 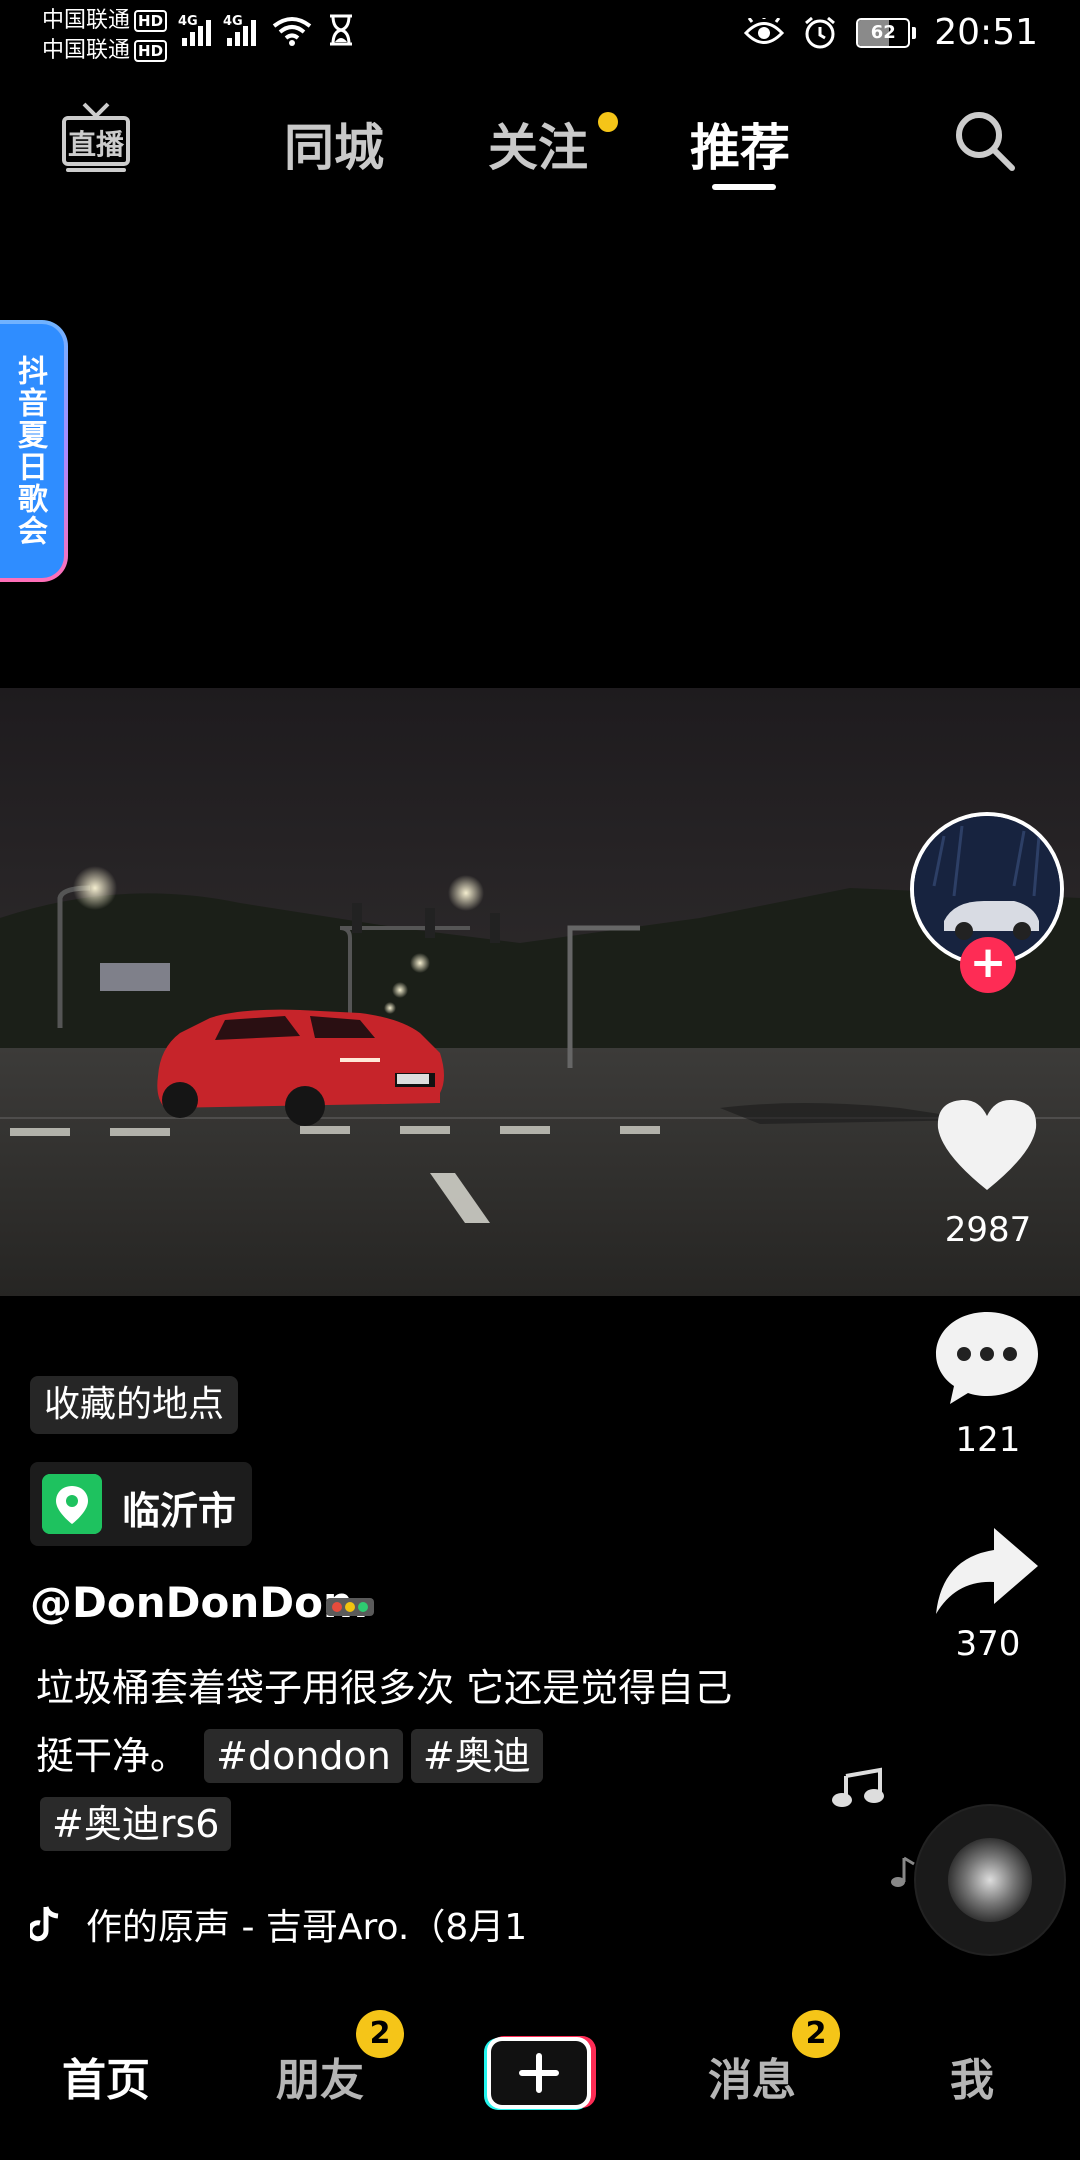 What do you see at coordinates (239, 30) in the screenshot?
I see `signal-icon-2: 4G` at bounding box center [239, 30].